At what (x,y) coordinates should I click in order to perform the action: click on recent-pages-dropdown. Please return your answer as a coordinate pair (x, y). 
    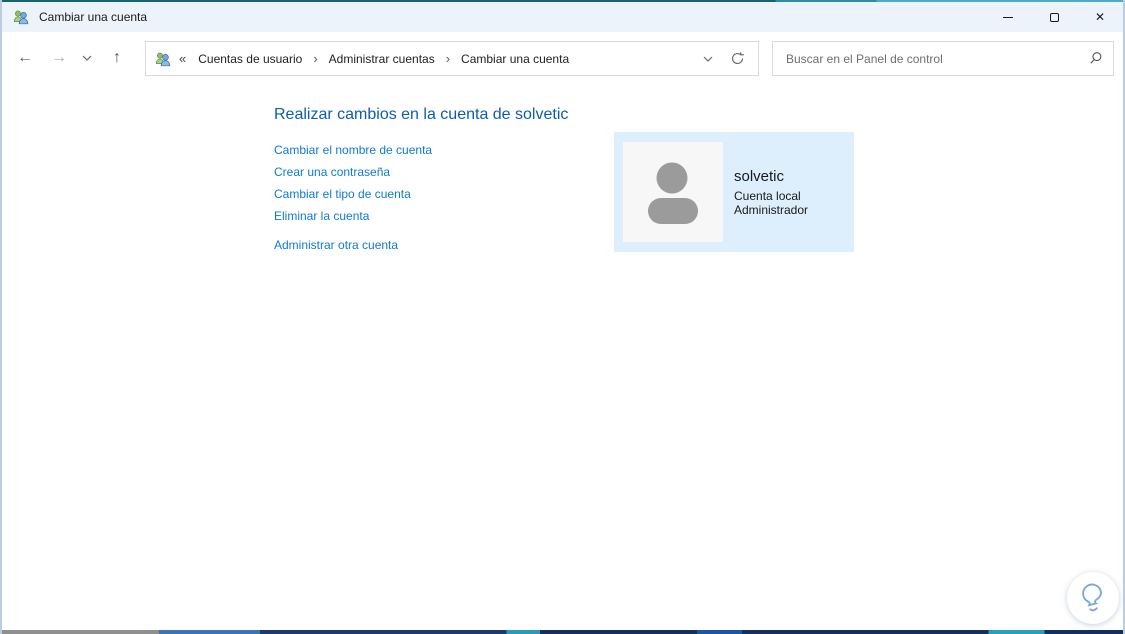
    Looking at the image, I should click on (87, 58).